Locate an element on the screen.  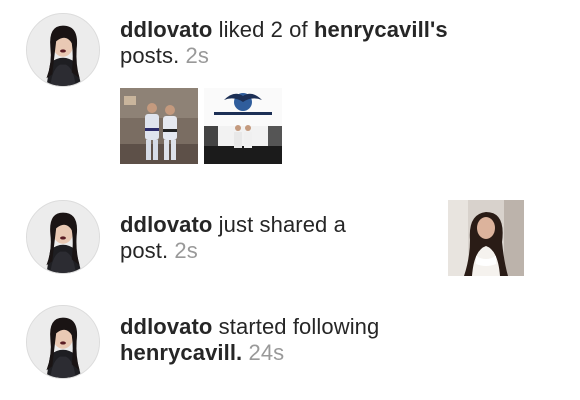
activity-text: ddlovato just shared a post. 2s is located at coordinates (255, 238).